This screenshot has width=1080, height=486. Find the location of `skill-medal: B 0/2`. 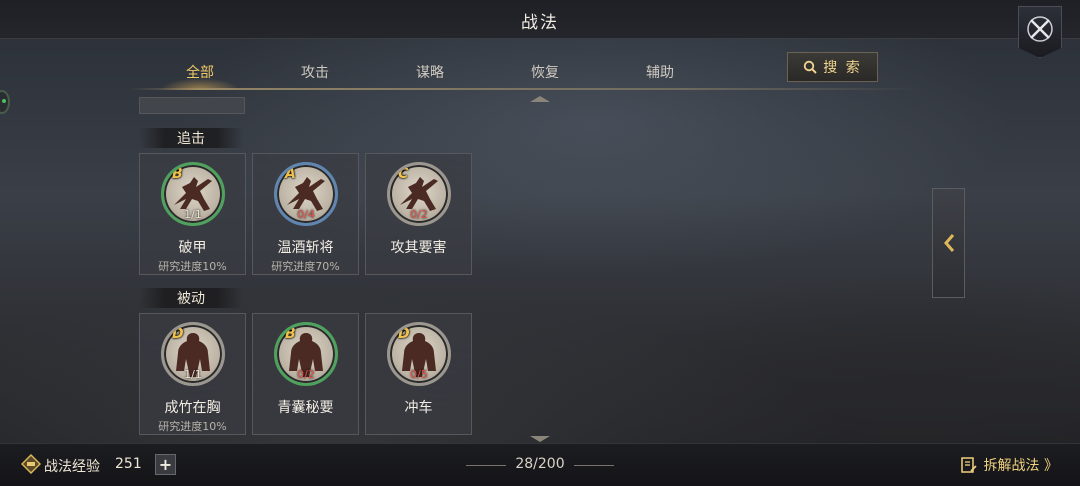

skill-medal: B 0/2 is located at coordinates (306, 354).